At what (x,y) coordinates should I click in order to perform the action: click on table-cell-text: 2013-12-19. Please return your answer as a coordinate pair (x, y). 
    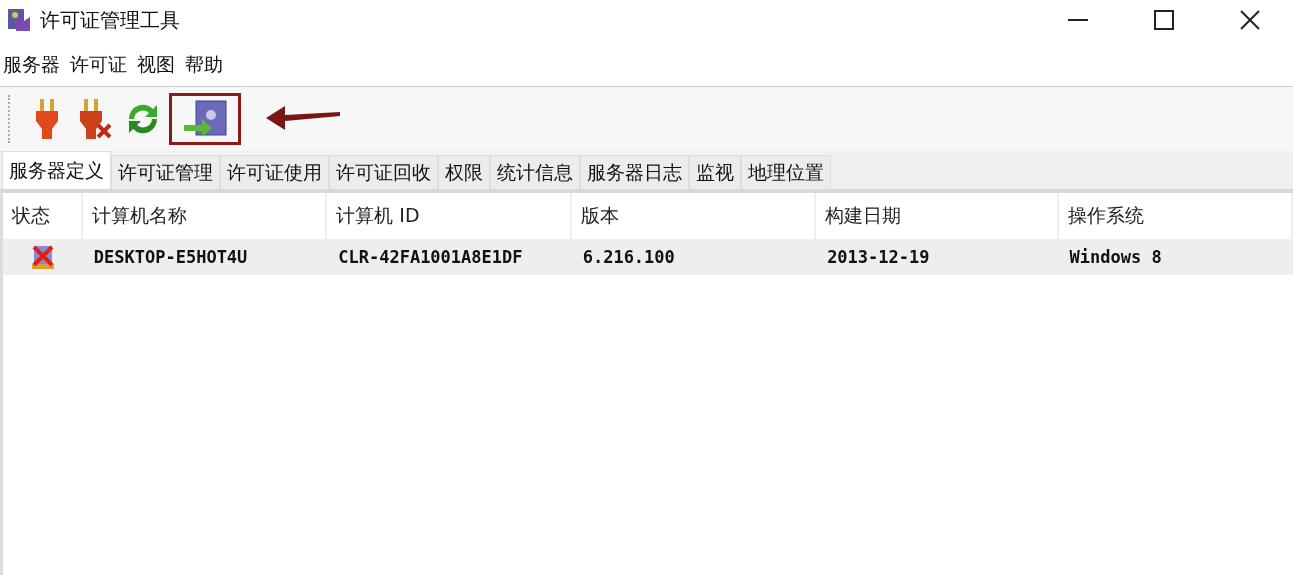
    Looking at the image, I should click on (878, 257).